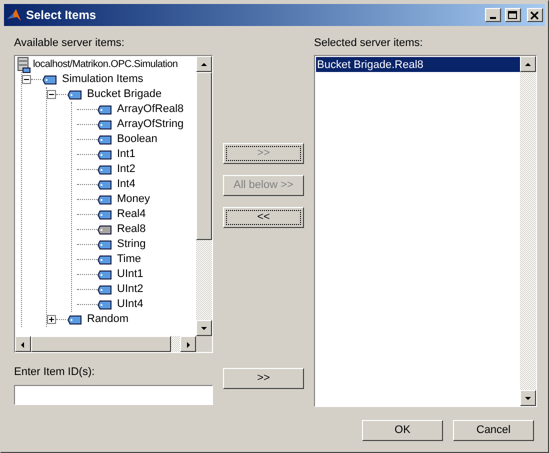 Image resolution: width=549 pixels, height=453 pixels. Describe the element at coordinates (24, 64) in the screenshot. I see `server-icon` at that location.